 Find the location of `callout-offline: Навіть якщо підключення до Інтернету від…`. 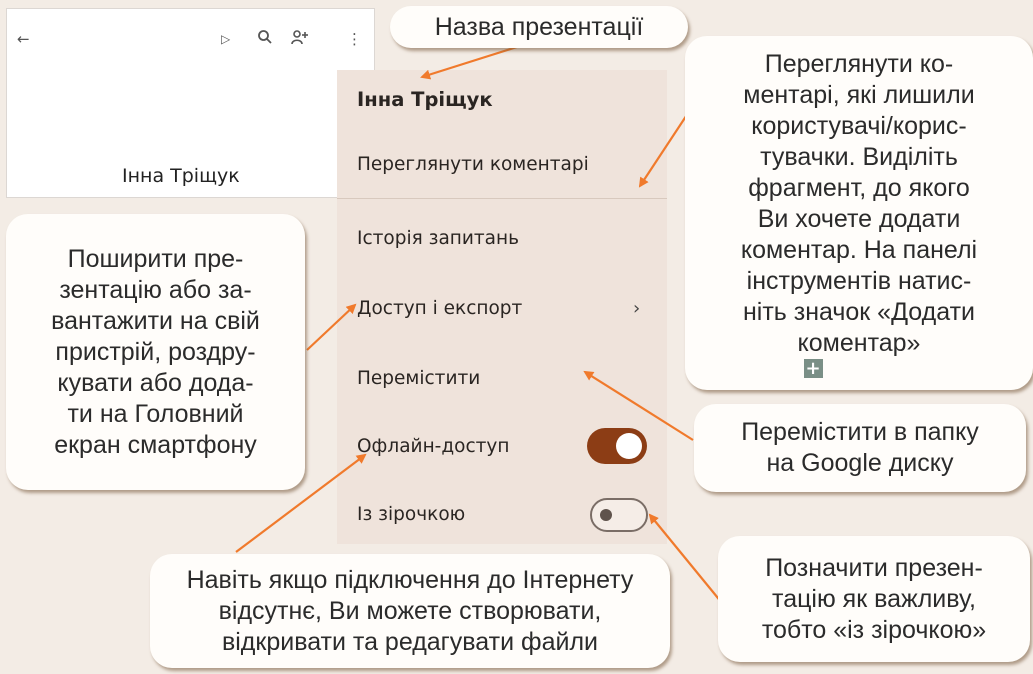

callout-offline: Навіть якщо підключення до Інтернету від… is located at coordinates (410, 611).